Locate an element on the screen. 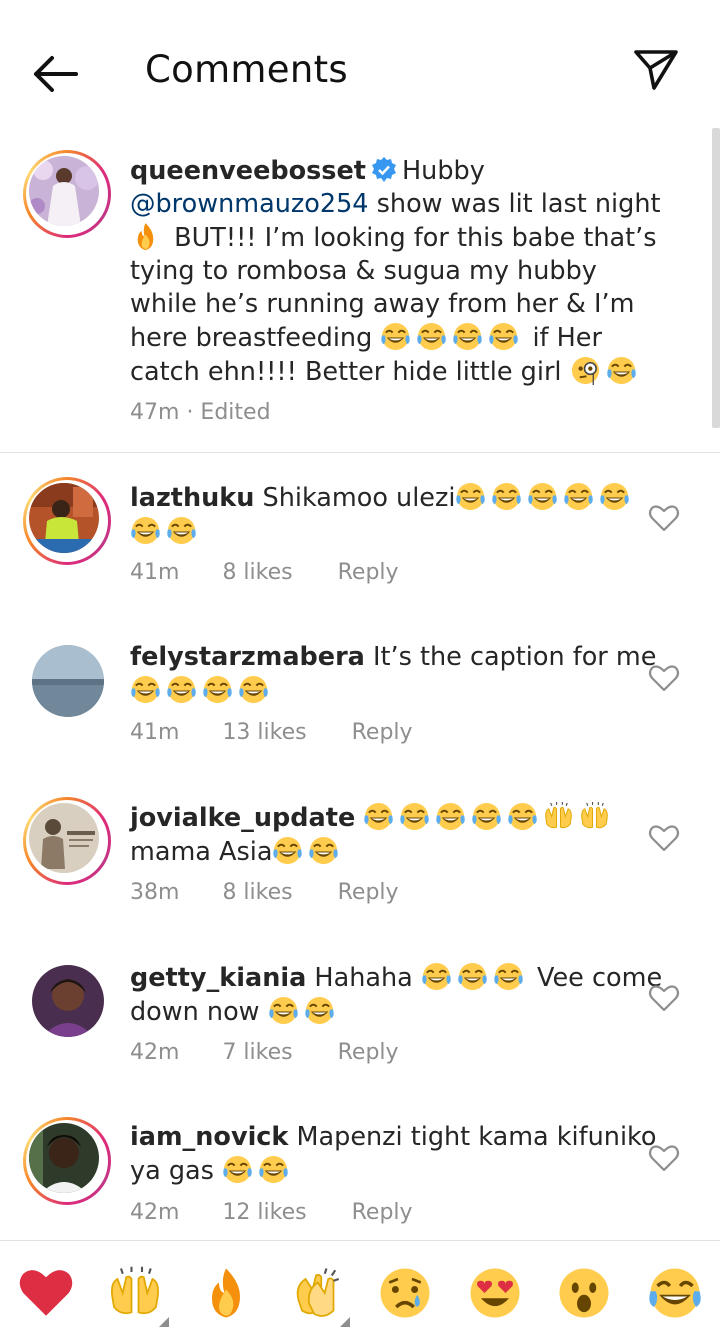  quick-reaction-bar is located at coordinates (360, 1286).